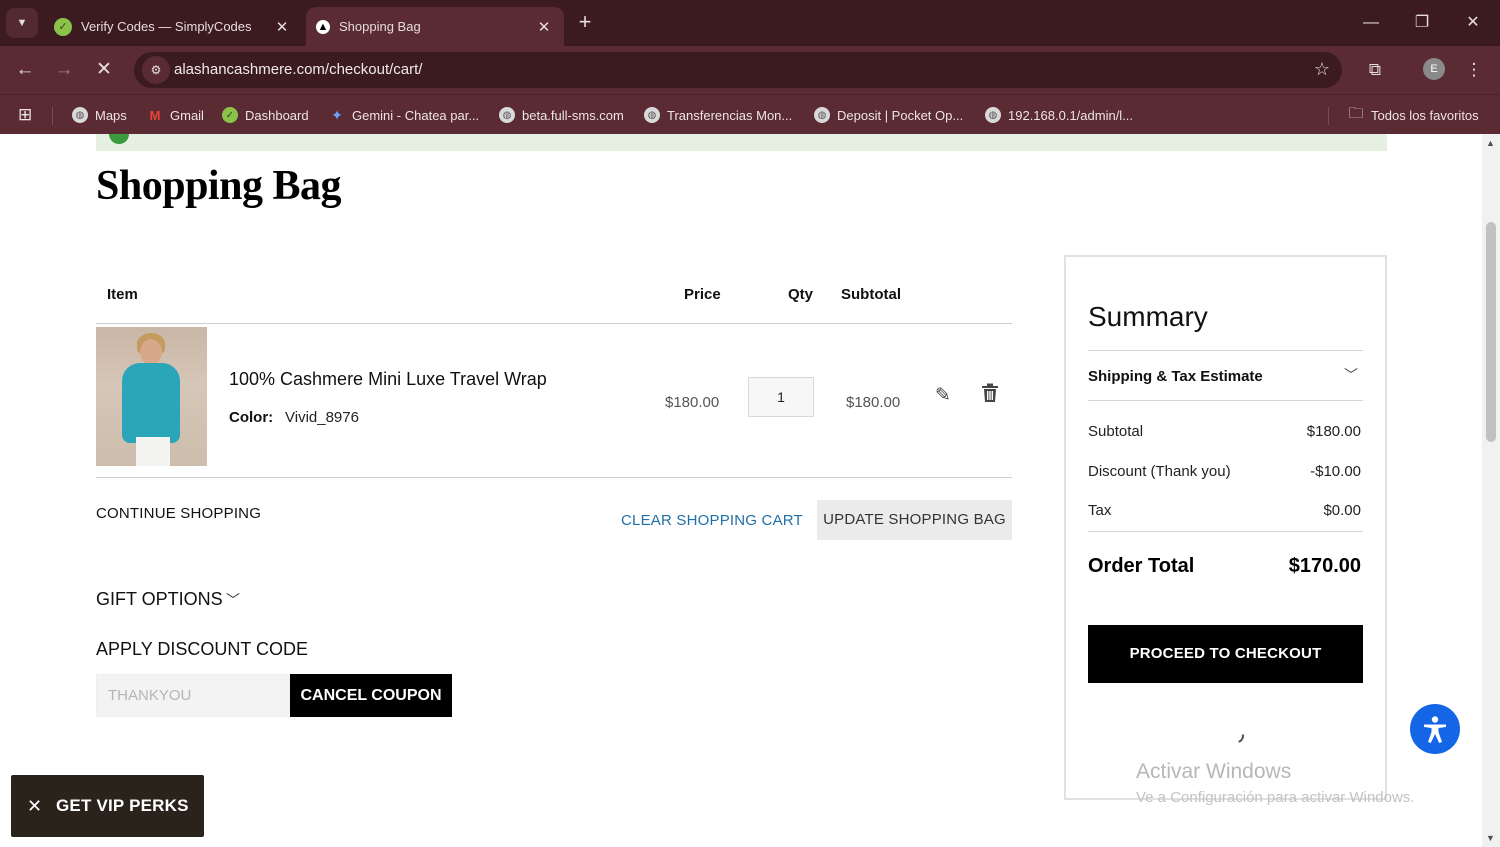 This screenshot has width=1500, height=847. What do you see at coordinates (1100, 510) in the screenshot?
I see `tax-label: Tax` at bounding box center [1100, 510].